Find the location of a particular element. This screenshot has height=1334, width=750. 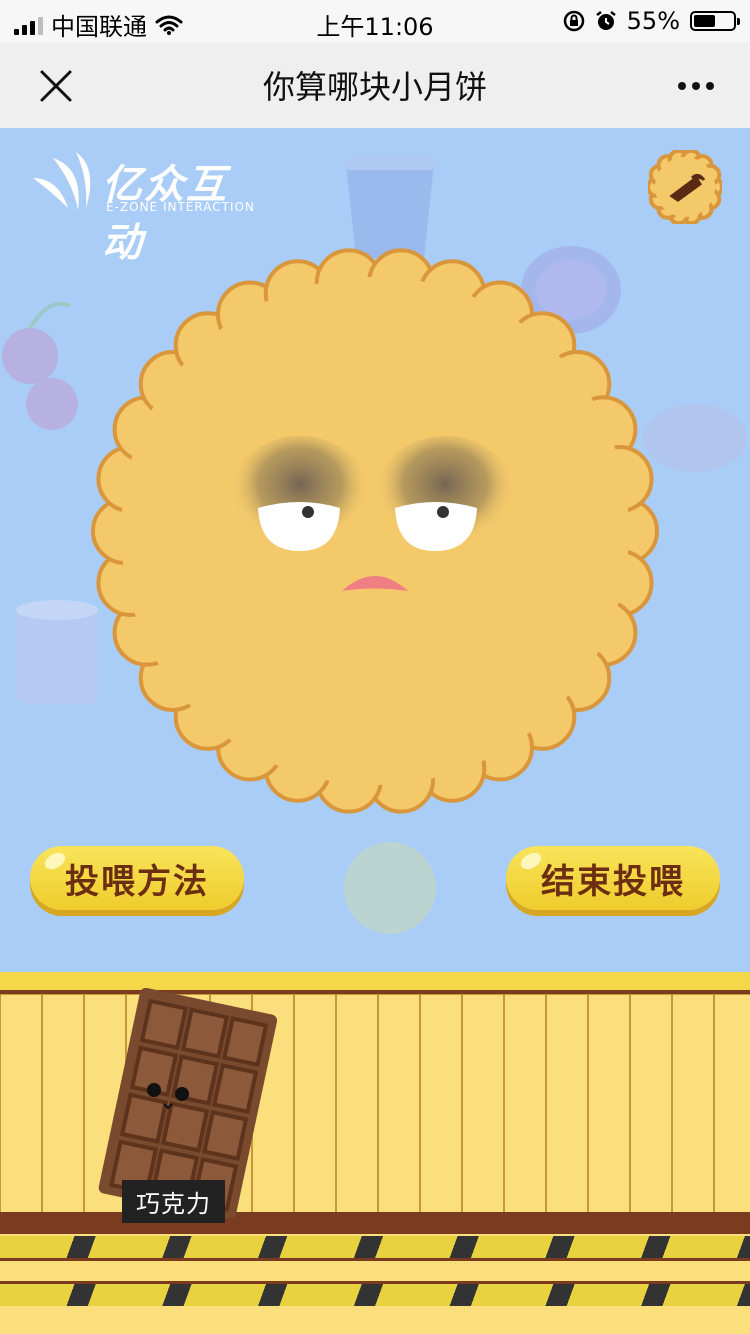

feed-method-button: 投喂方法 is located at coordinates (137, 878).